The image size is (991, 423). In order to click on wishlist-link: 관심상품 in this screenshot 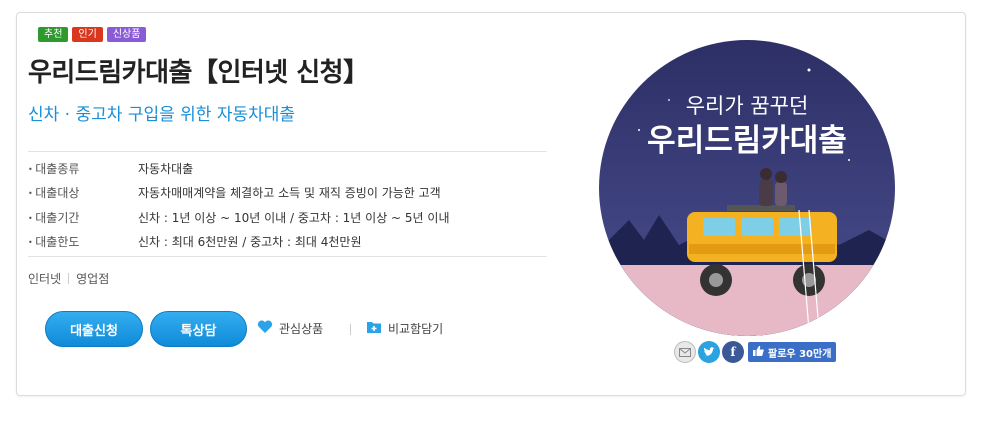, I will do `click(290, 328)`.